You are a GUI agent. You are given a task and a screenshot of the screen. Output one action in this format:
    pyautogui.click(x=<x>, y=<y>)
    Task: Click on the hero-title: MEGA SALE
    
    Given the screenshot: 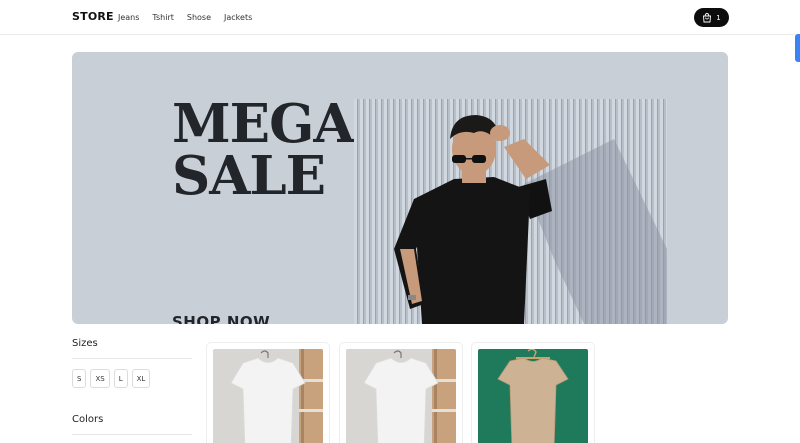 What is the action you would take?
    pyautogui.click(x=263, y=150)
    